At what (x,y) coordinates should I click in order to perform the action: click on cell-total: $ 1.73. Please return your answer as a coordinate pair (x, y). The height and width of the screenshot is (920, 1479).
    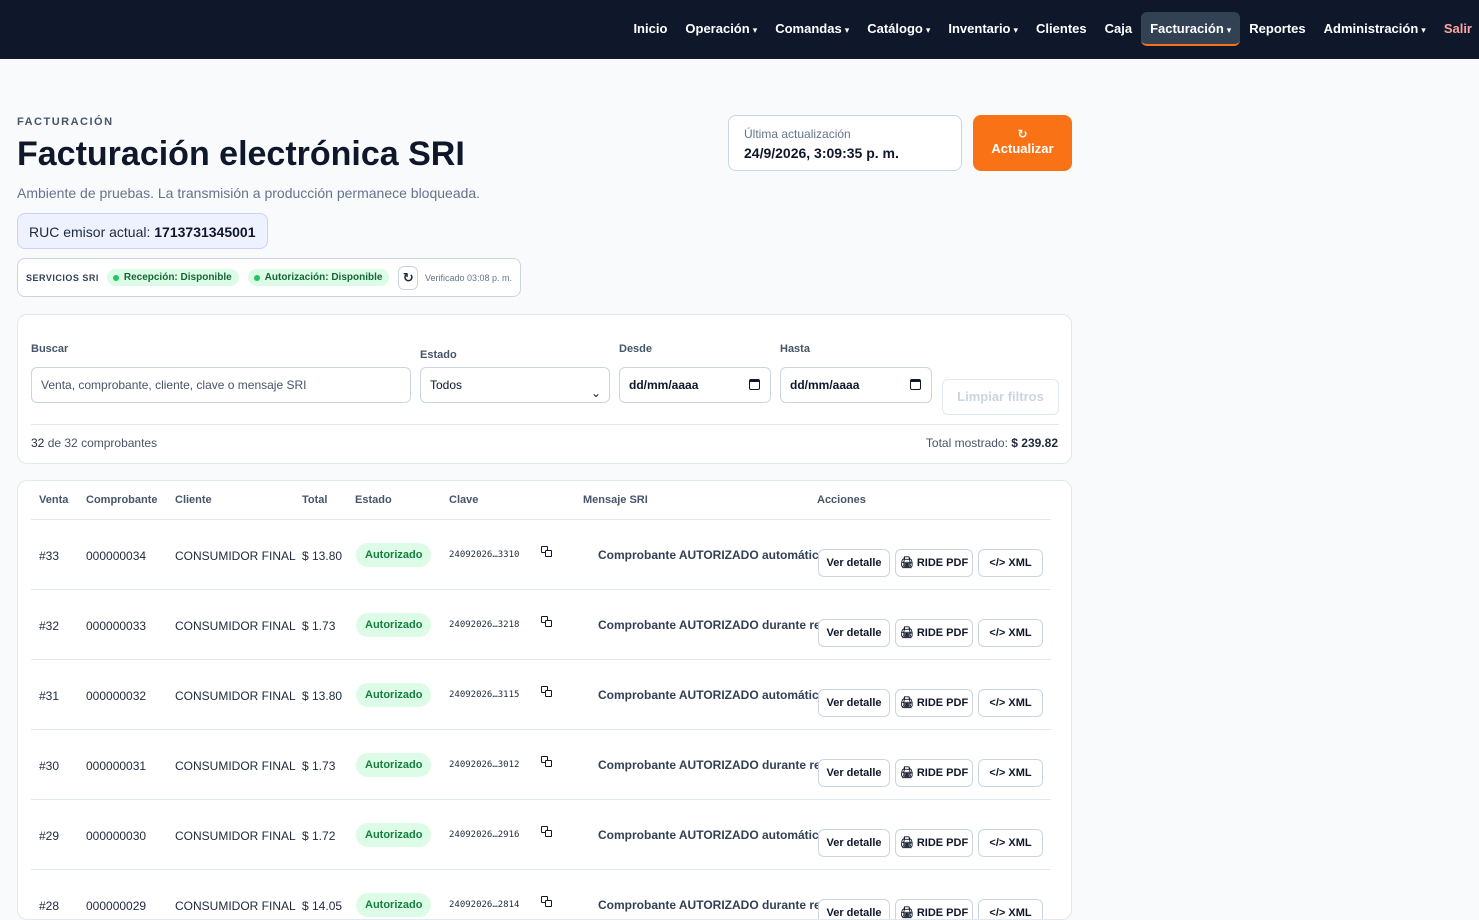
    Looking at the image, I should click on (319, 766).